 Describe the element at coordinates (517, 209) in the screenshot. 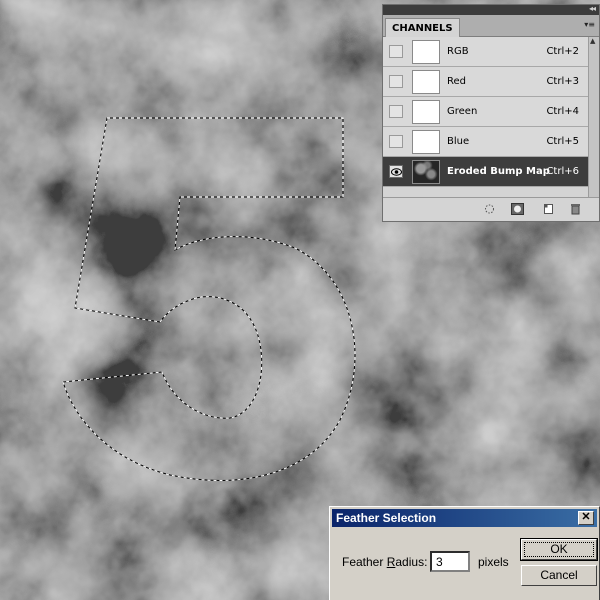

I see `save-selection-icon` at that location.